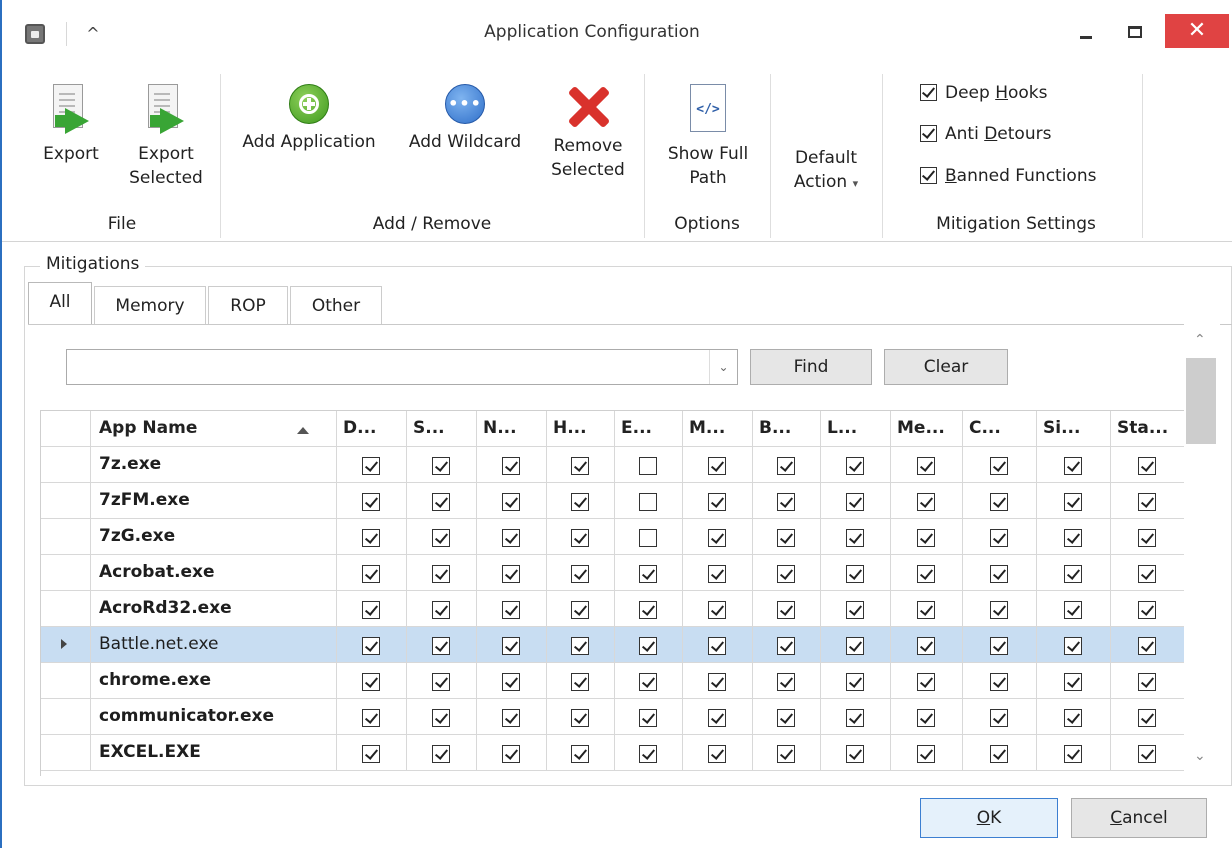 The width and height of the screenshot is (1232, 848). What do you see at coordinates (826, 171) in the screenshot?
I see `default-action-dropdown: Default Action ▾` at bounding box center [826, 171].